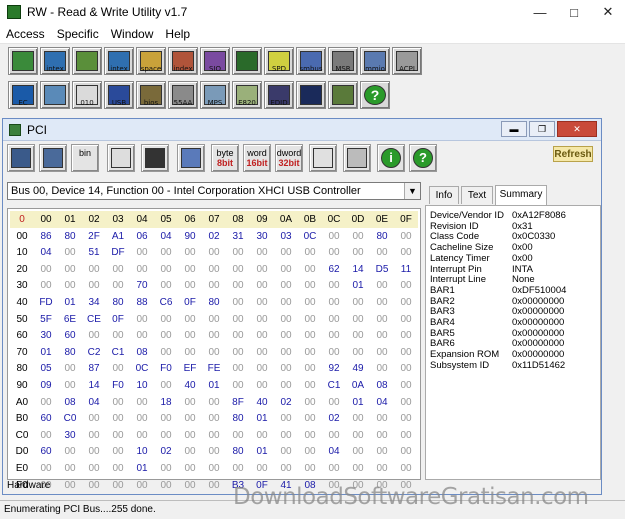 The width and height of the screenshot is (625, 519). I want to click on disk-button, so click(55, 95).